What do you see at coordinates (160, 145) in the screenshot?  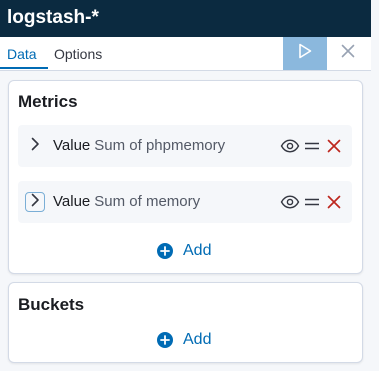 I see `metric-description: Sum of phpmemory` at bounding box center [160, 145].